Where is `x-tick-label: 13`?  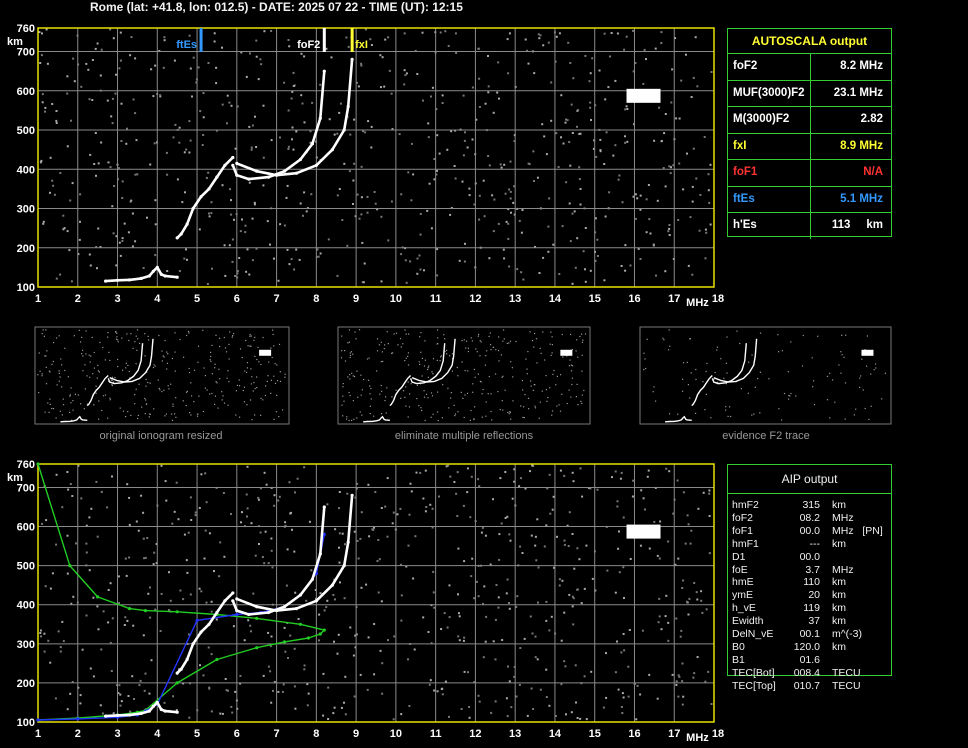
x-tick-label: 13 is located at coordinates (515, 299).